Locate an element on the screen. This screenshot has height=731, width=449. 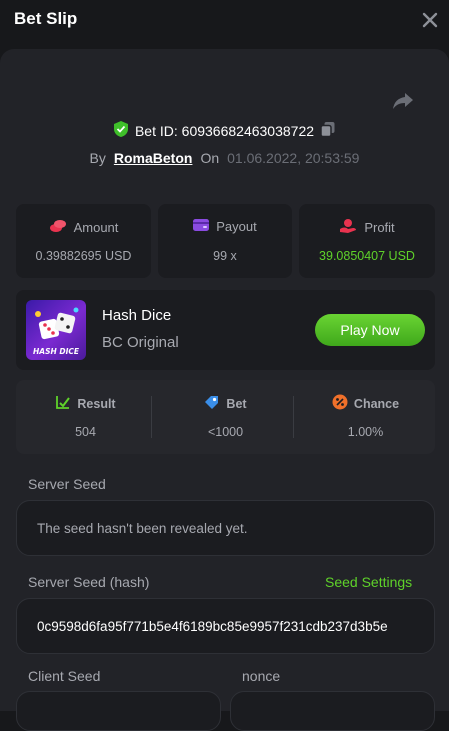
bet-value: <1000 is located at coordinates (225, 432).